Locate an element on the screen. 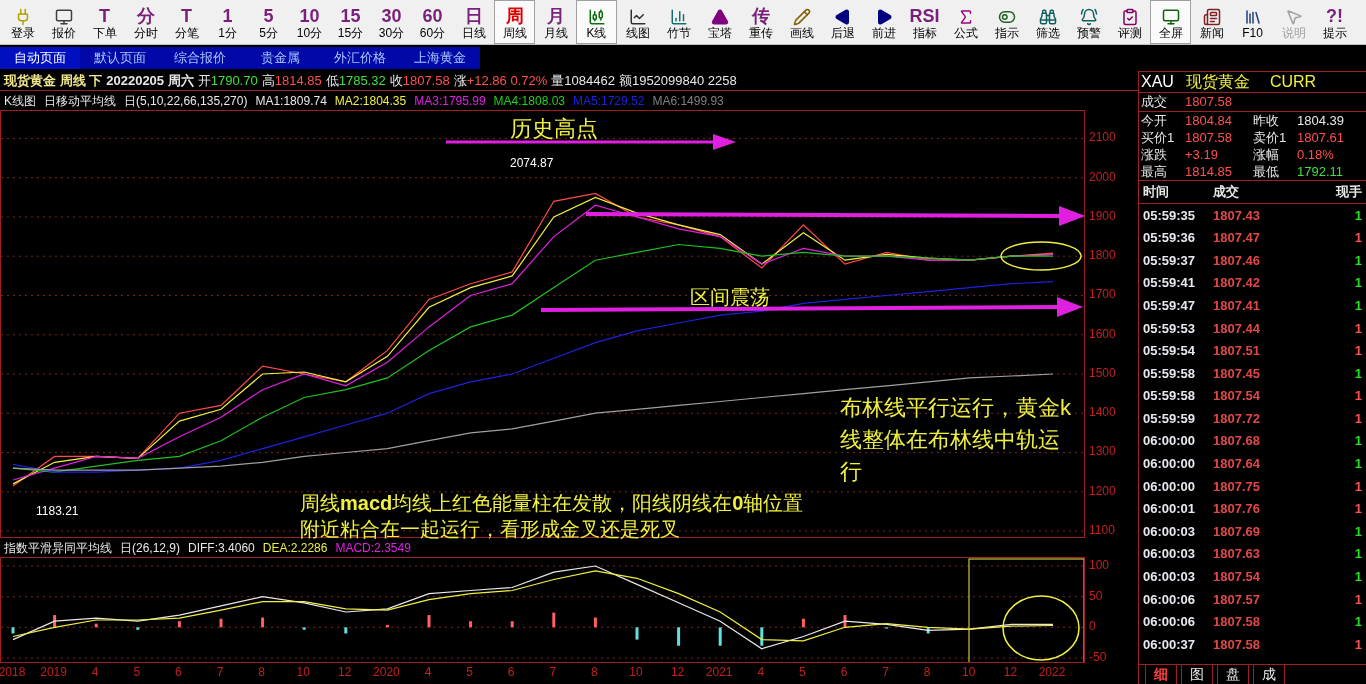  axis-label: 2018 is located at coordinates (13, 672).